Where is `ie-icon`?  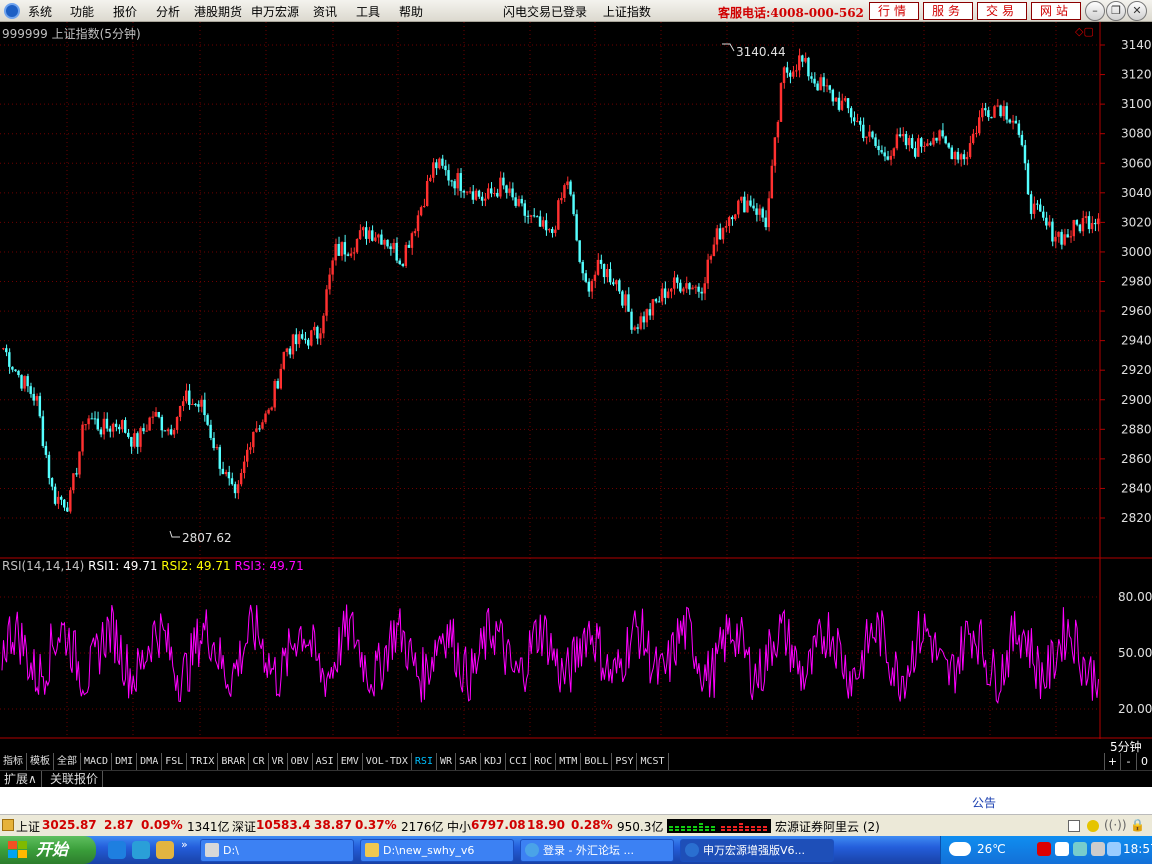
ie-icon is located at coordinates (117, 850).